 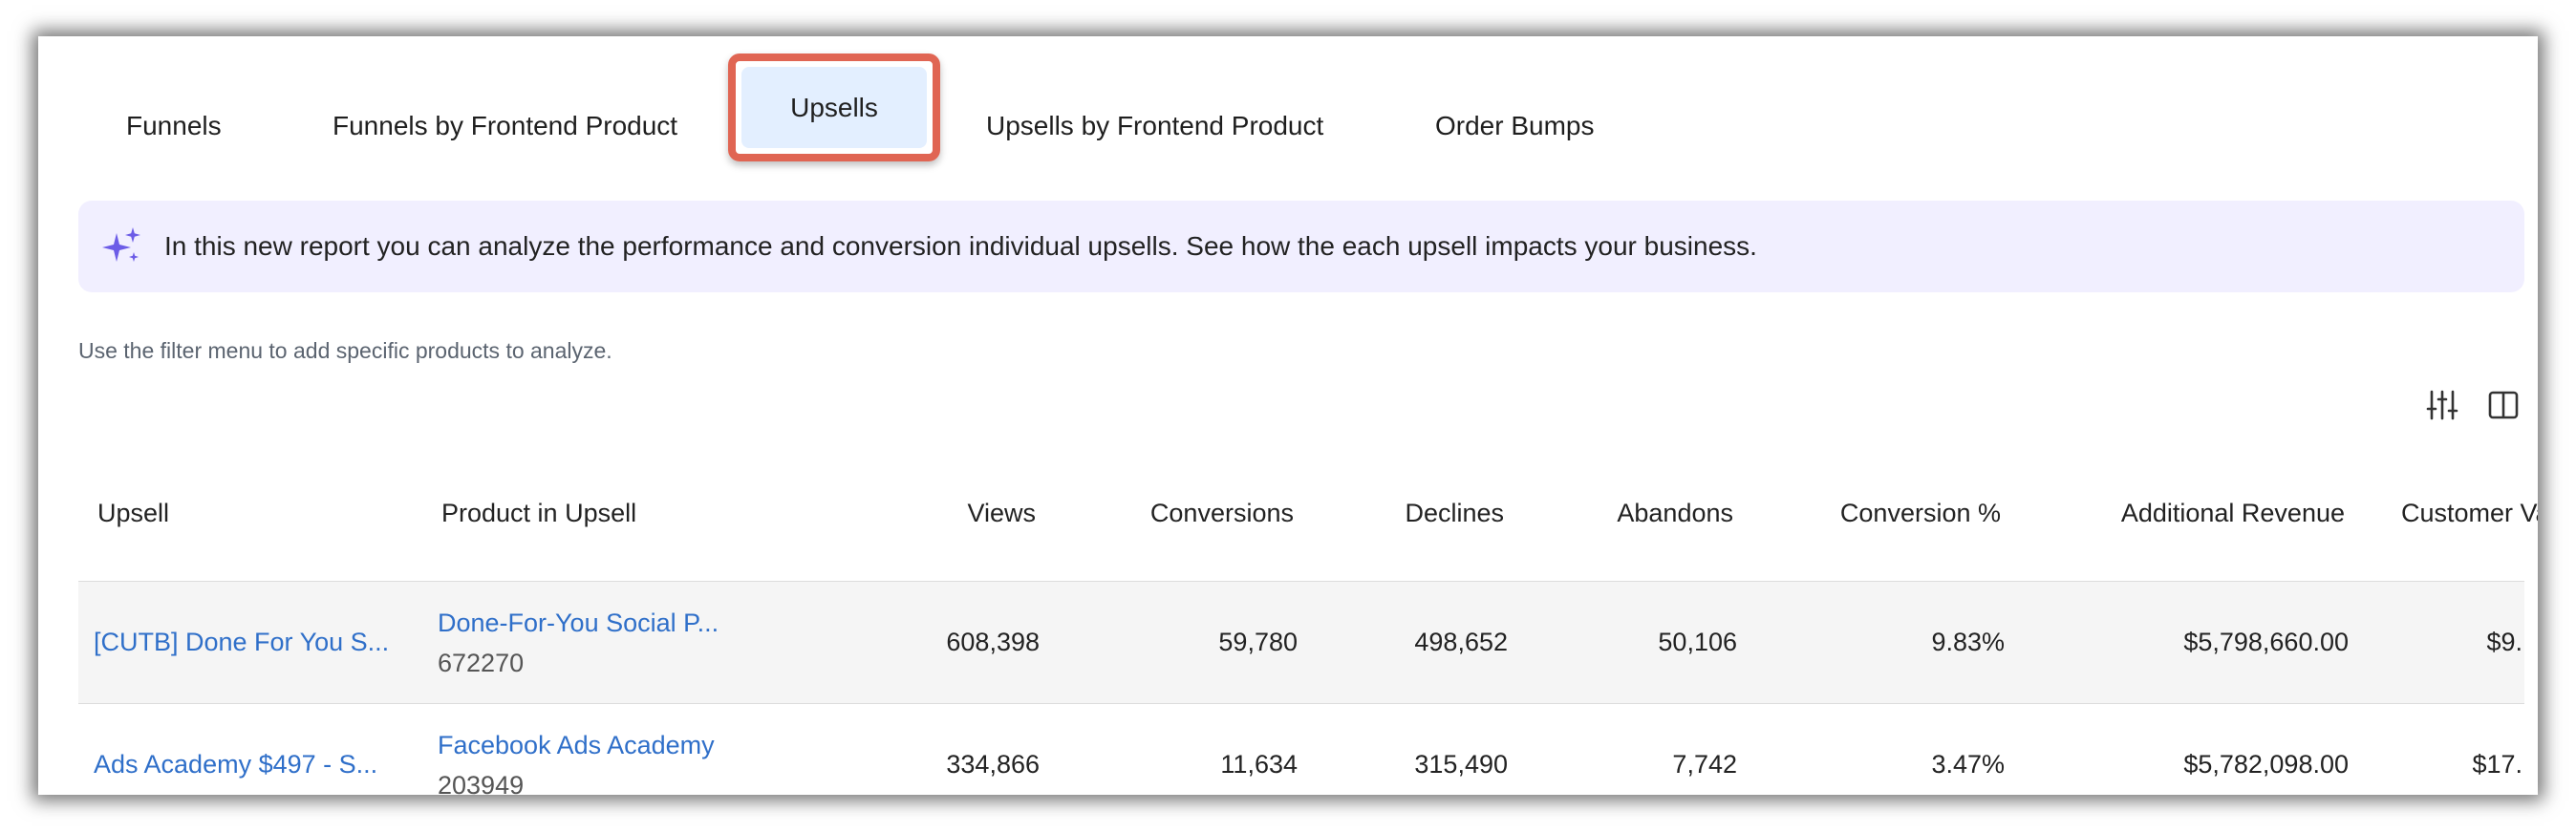 What do you see at coordinates (2503, 405) in the screenshot?
I see `column-layout-icon` at bounding box center [2503, 405].